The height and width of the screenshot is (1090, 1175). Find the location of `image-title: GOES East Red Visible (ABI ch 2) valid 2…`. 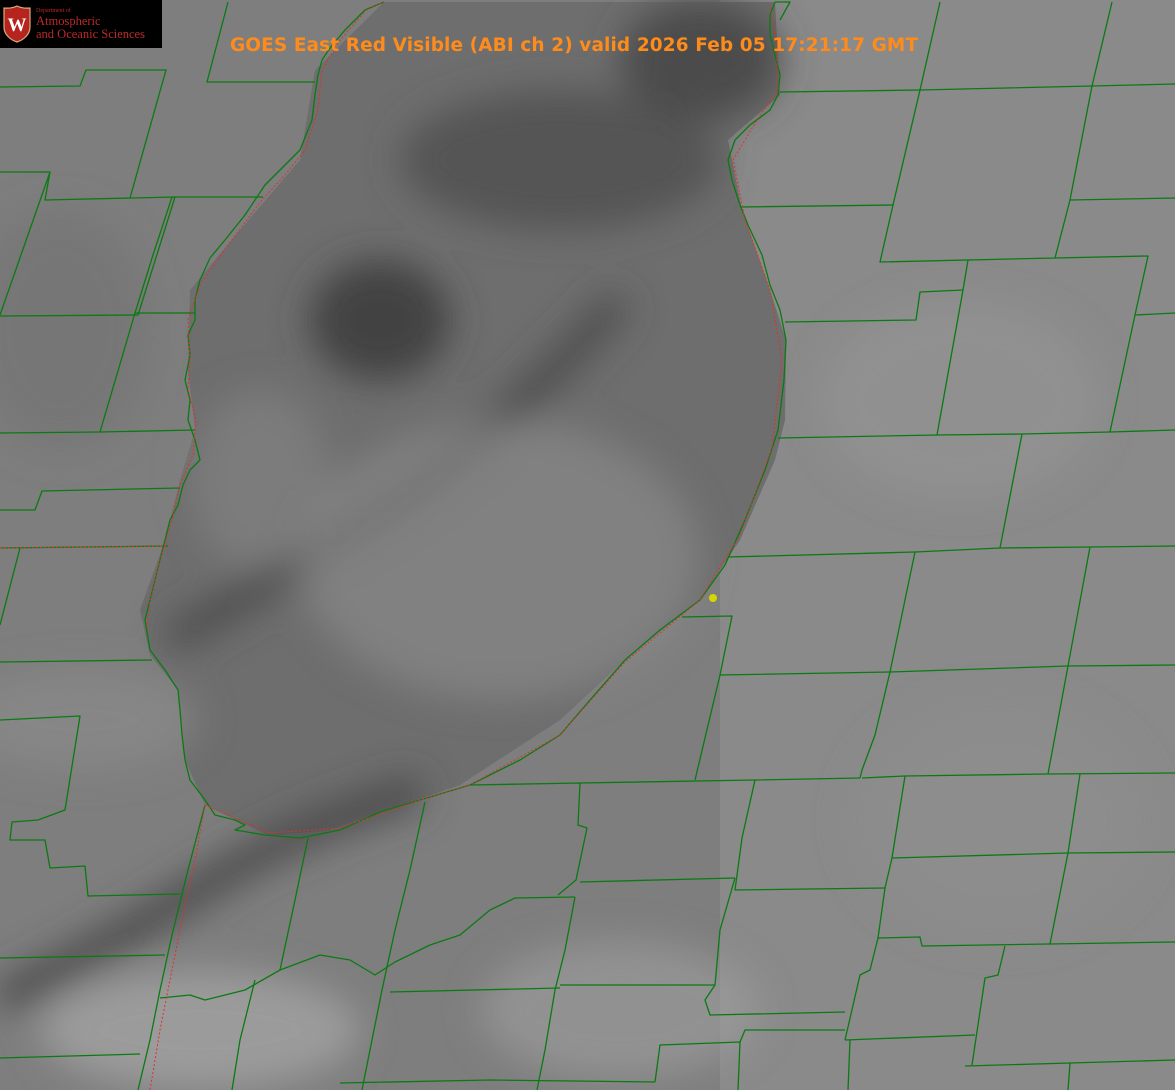

image-title: GOES East Red Visible (ABI ch 2) valid 2… is located at coordinates (574, 45).